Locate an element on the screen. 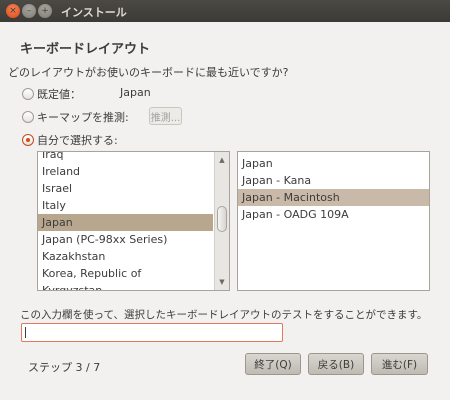  layout-item: Ireland is located at coordinates (125, 171).